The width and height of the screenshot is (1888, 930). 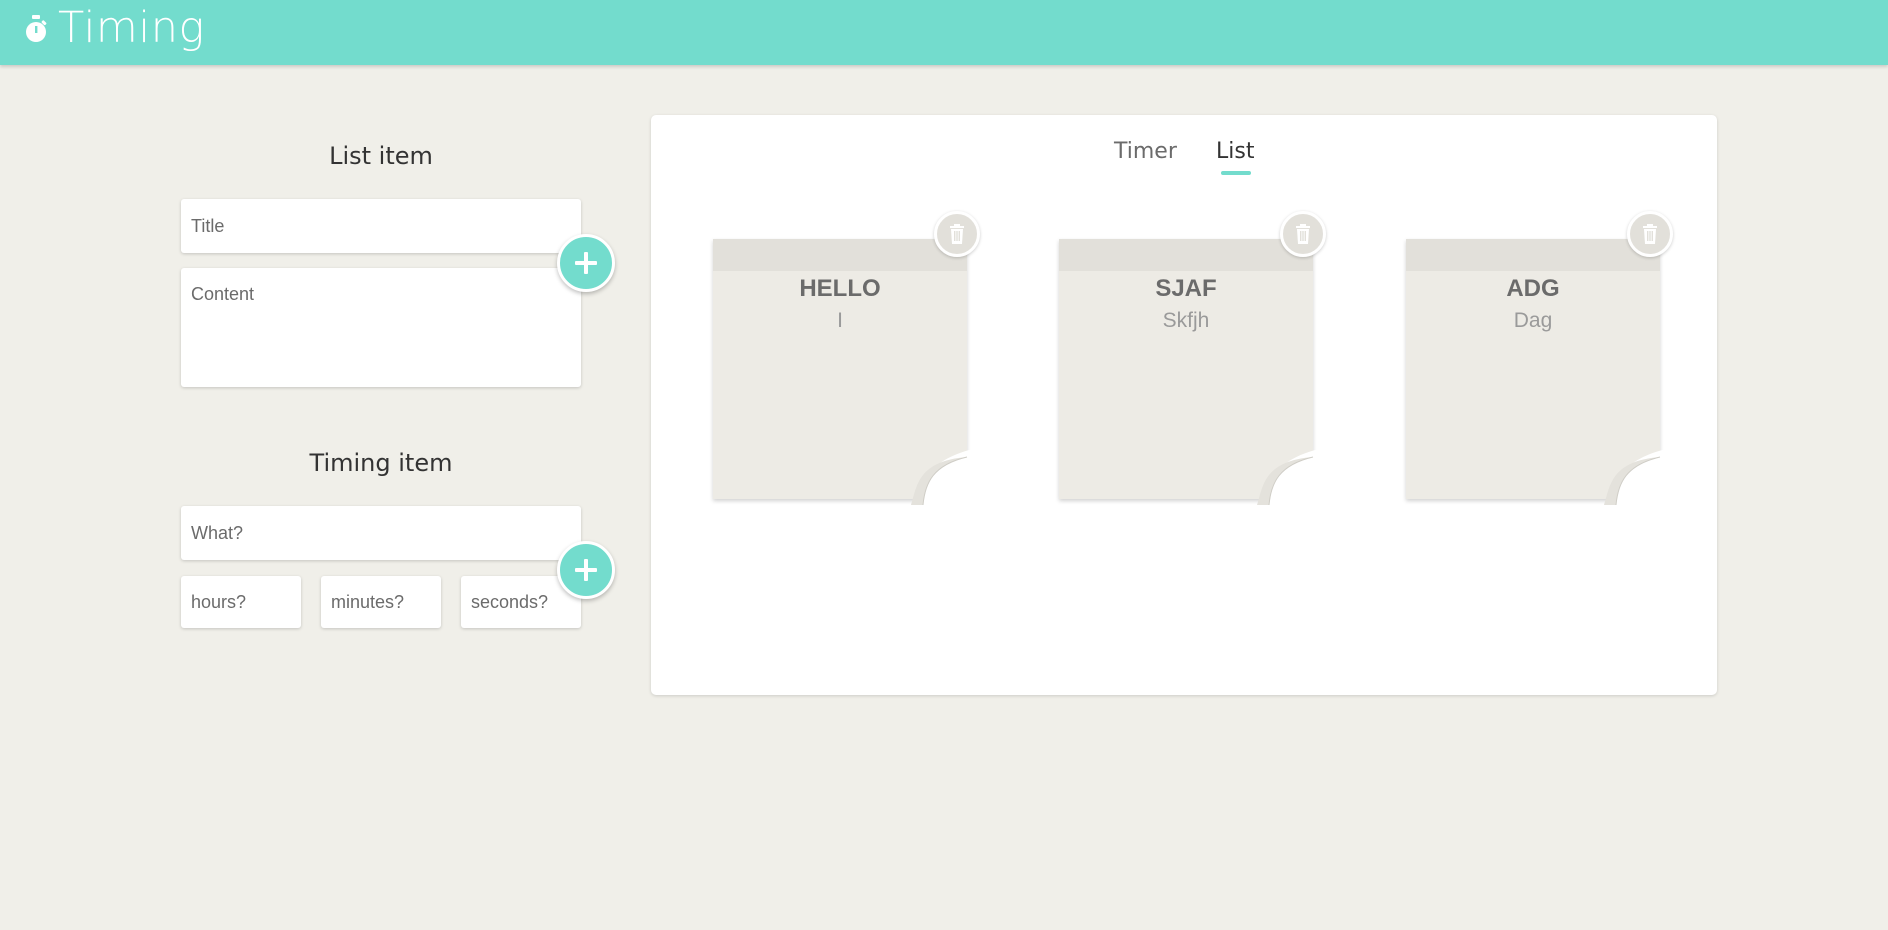 I want to click on note-title: SJAF, so click(x=1186, y=288).